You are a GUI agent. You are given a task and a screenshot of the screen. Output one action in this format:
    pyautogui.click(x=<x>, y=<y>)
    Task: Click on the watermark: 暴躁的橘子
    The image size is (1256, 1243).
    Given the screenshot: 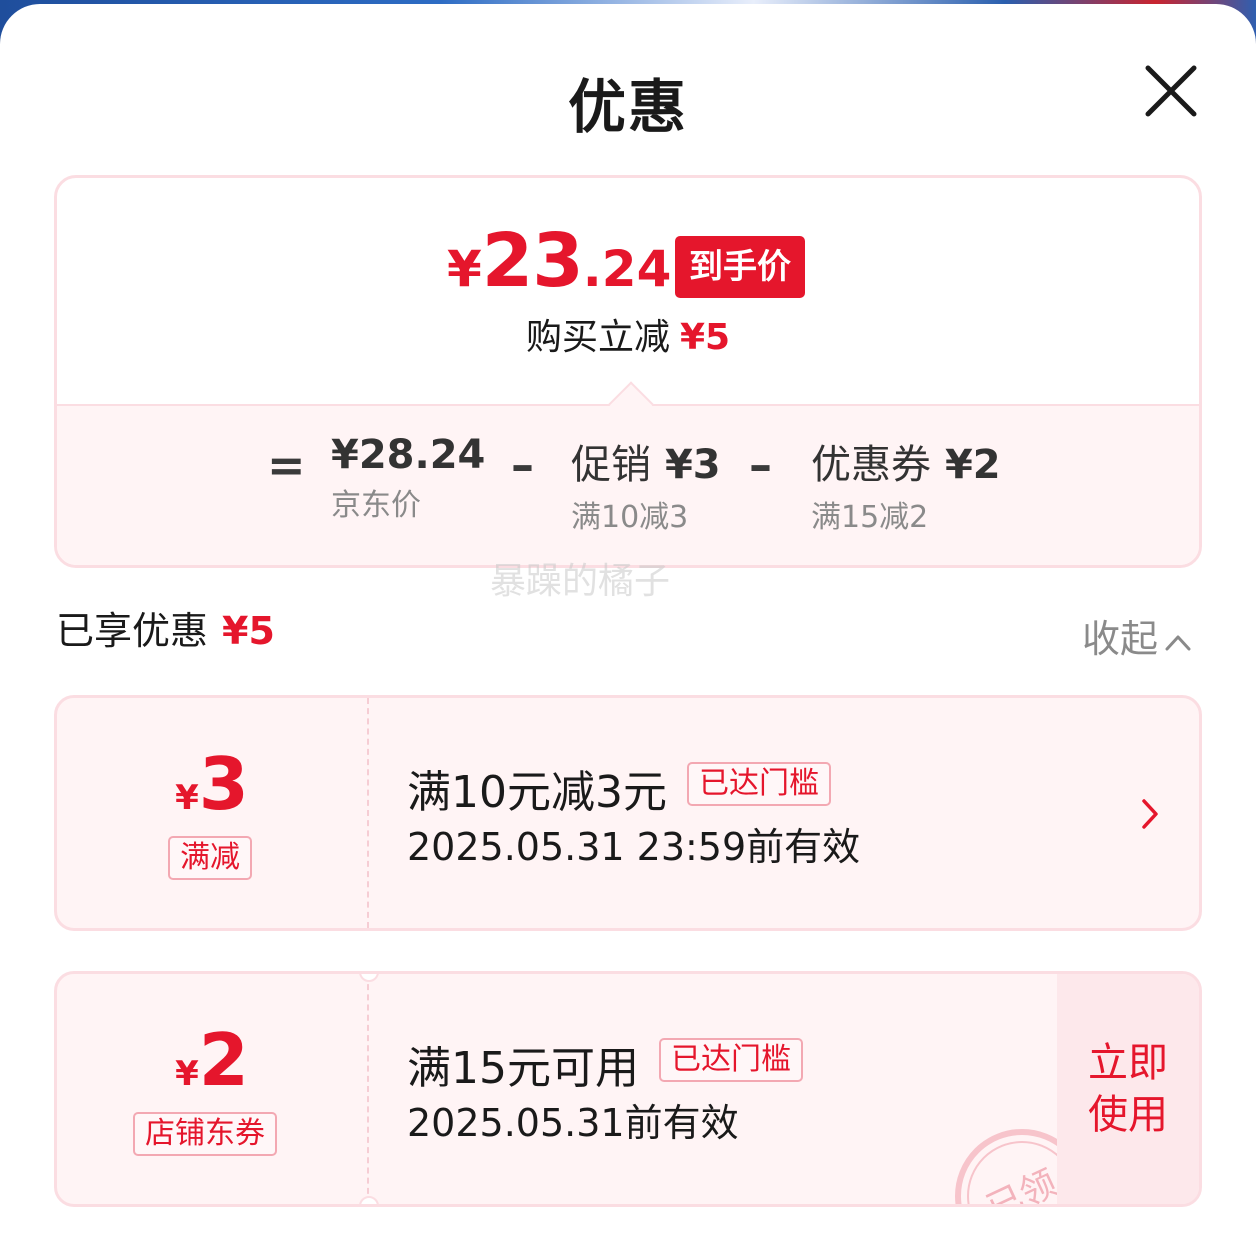 What is the action you would take?
    pyautogui.click(x=580, y=581)
    